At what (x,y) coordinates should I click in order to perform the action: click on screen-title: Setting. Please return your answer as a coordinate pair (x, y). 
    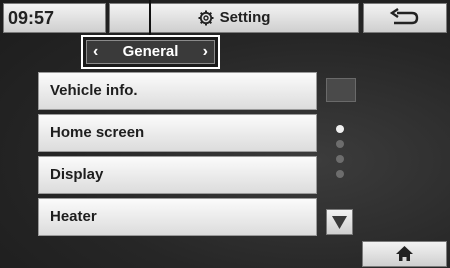
    Looking at the image, I should click on (234, 18).